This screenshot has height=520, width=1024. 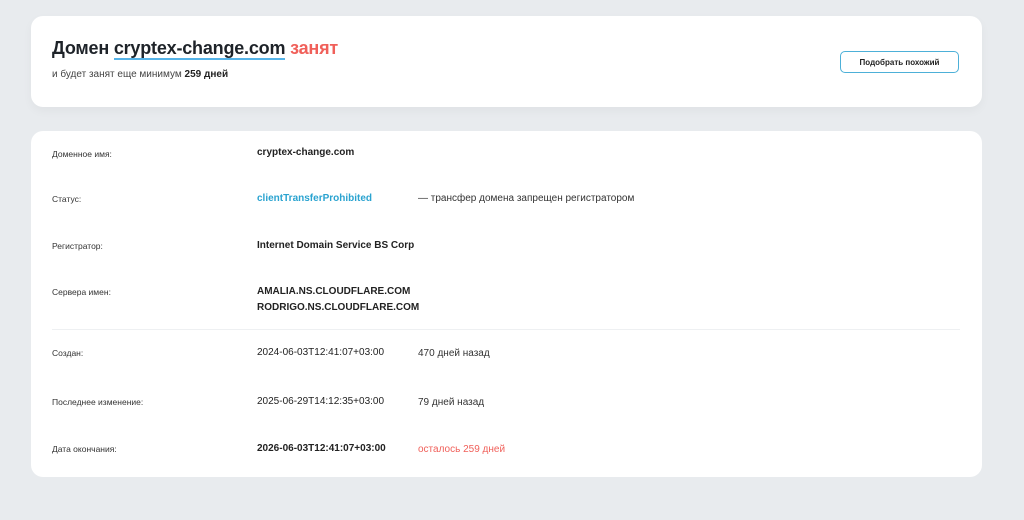 What do you see at coordinates (81, 292) in the screenshot?
I see `nameservers-label: Сервера имен:` at bounding box center [81, 292].